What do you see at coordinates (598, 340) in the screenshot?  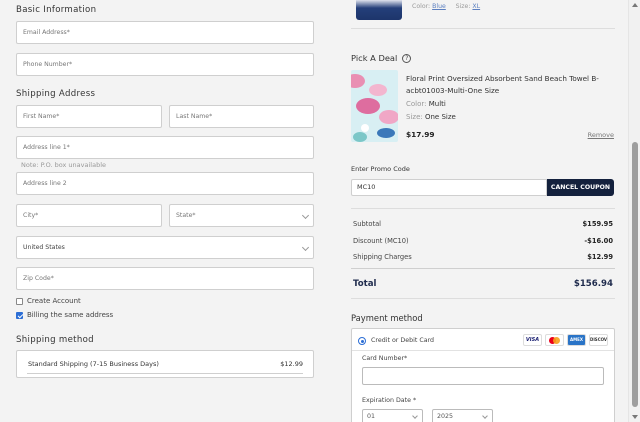 I see `discover-icon: DISCOVER` at bounding box center [598, 340].